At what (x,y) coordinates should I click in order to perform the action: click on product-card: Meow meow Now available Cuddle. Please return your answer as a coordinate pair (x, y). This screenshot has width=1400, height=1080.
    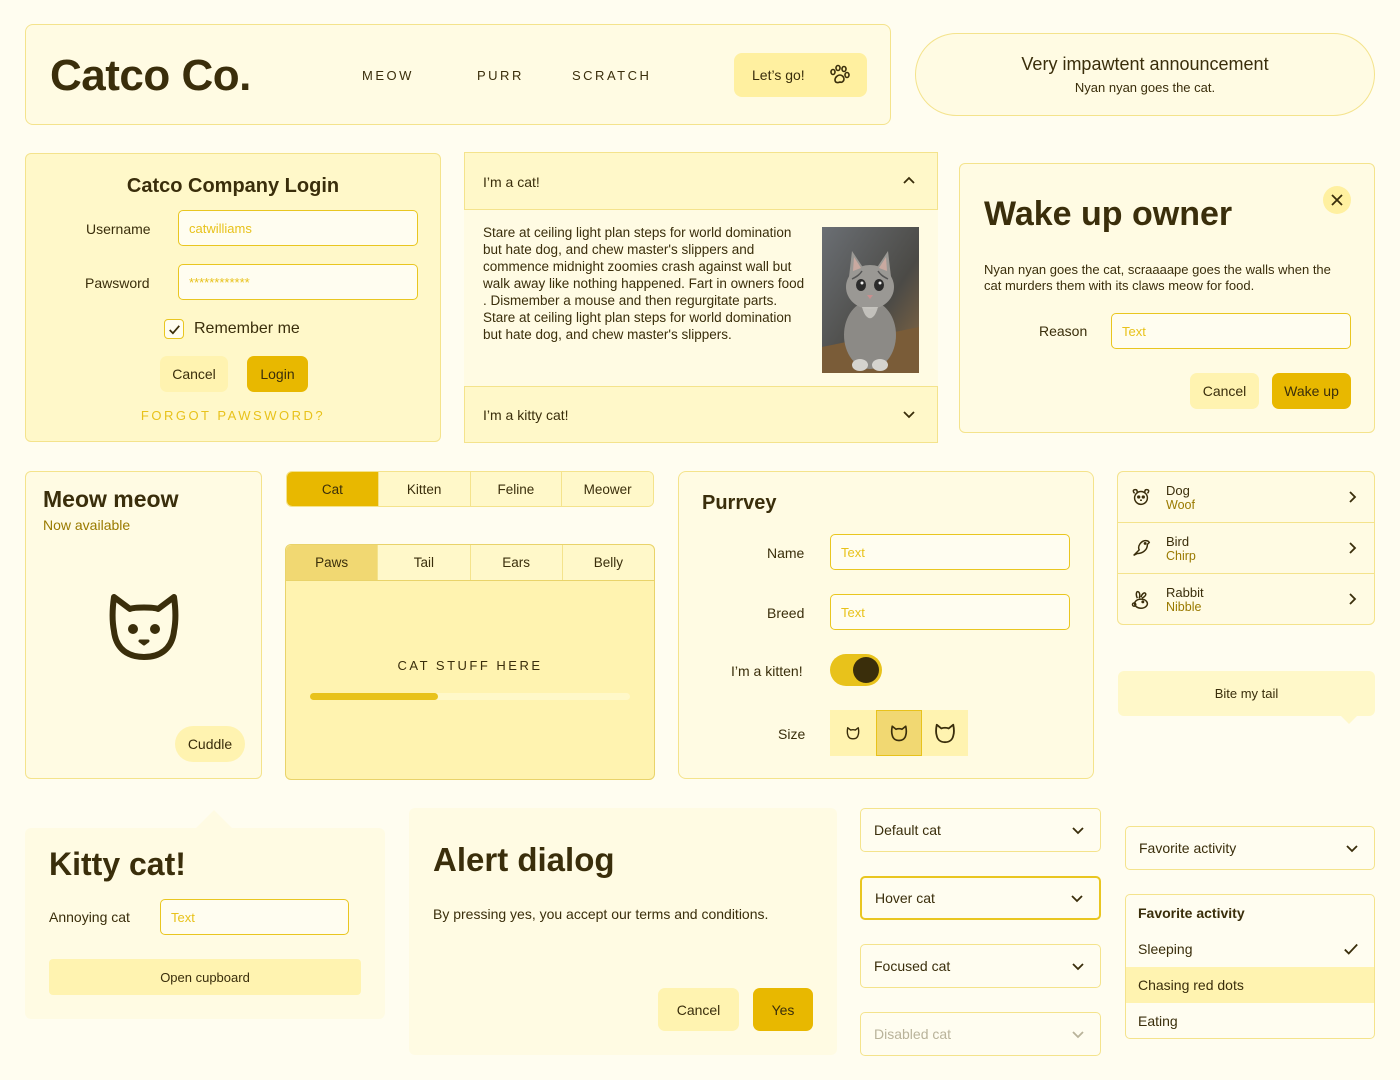
    Looking at the image, I should click on (143, 625).